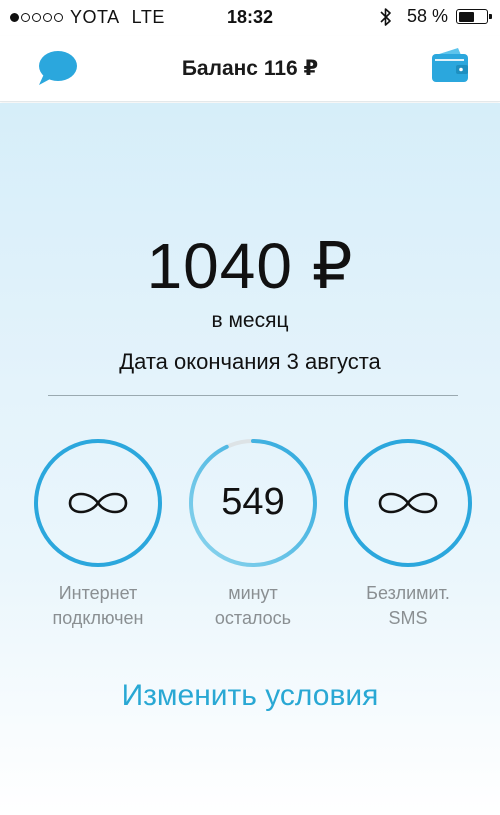  I want to click on nav-bar: Баланс 116 ₽, so click(250, 69).